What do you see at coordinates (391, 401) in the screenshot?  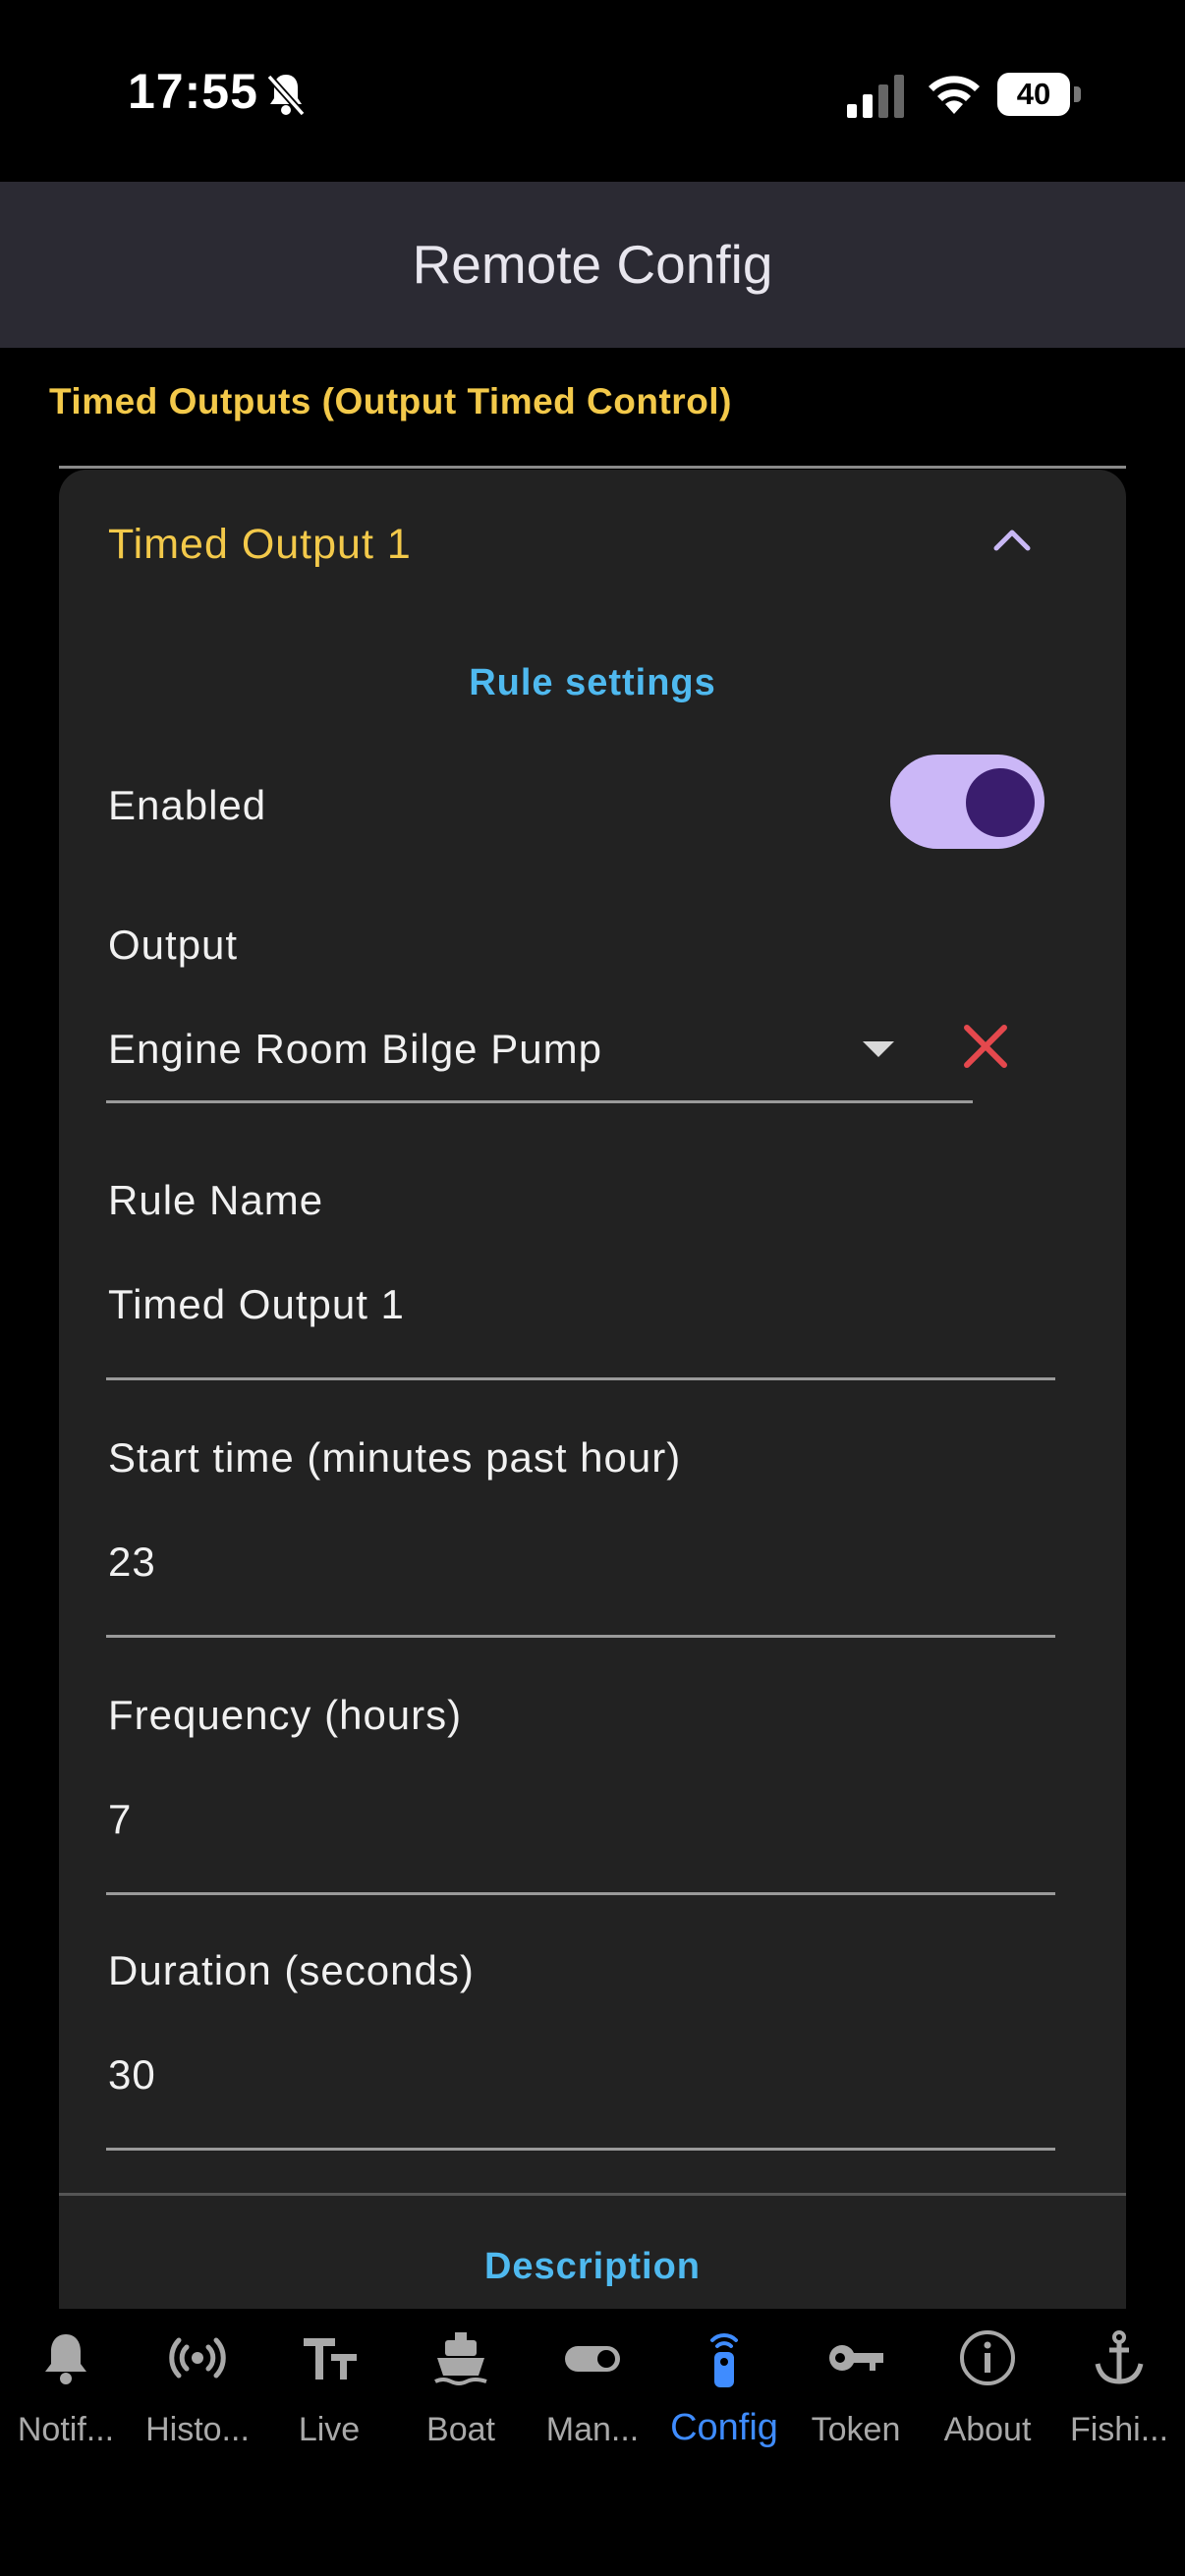 I see `section-title: Timed Outputs (Output Timed Control)` at bounding box center [391, 401].